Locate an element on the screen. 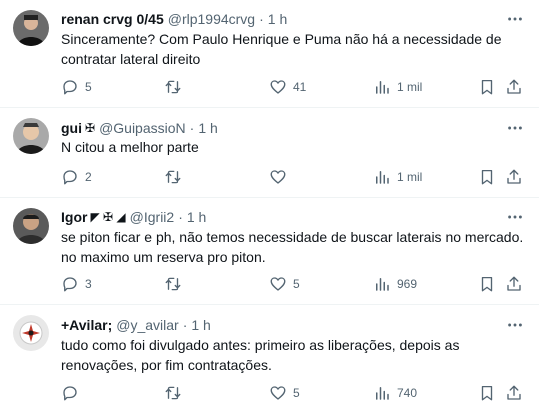 This screenshot has height=416, width=539. reply-button: 2 is located at coordinates (76, 177).